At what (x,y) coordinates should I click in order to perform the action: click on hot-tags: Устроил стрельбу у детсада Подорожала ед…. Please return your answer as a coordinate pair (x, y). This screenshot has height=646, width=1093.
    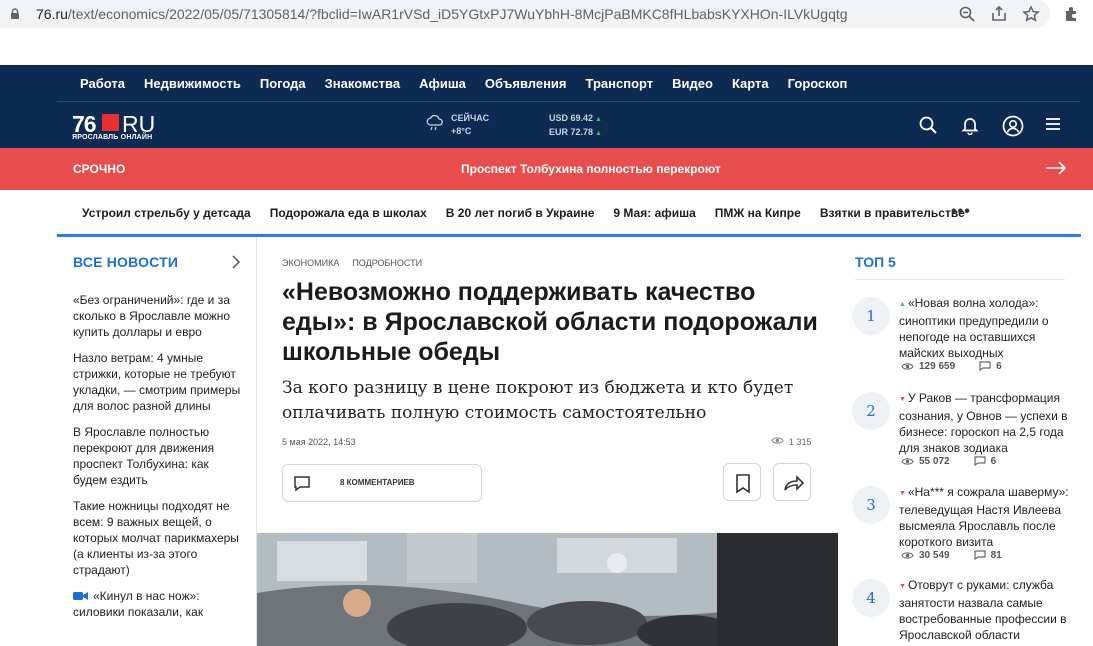
    Looking at the image, I should click on (523, 213).